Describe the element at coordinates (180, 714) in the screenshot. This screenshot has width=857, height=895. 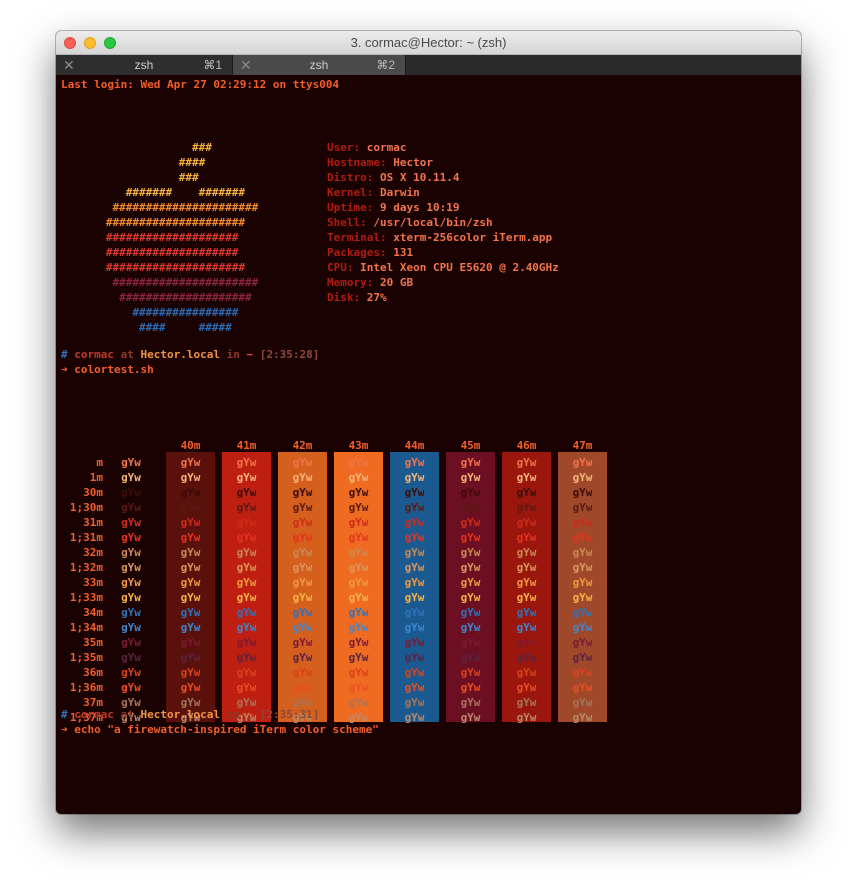
I see `prompt-host: Hector.local` at that location.